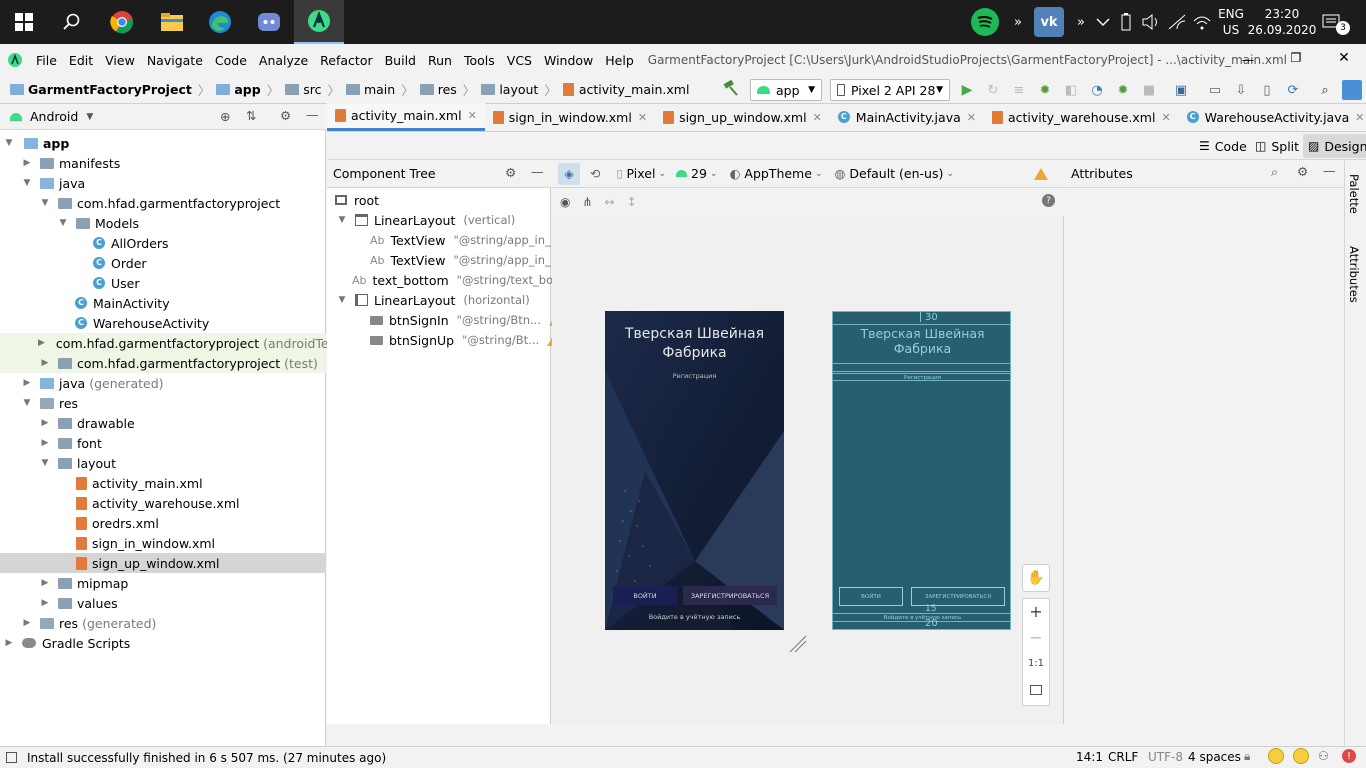  I want to click on lock-icon: 🔒︎, so click(1247, 756).